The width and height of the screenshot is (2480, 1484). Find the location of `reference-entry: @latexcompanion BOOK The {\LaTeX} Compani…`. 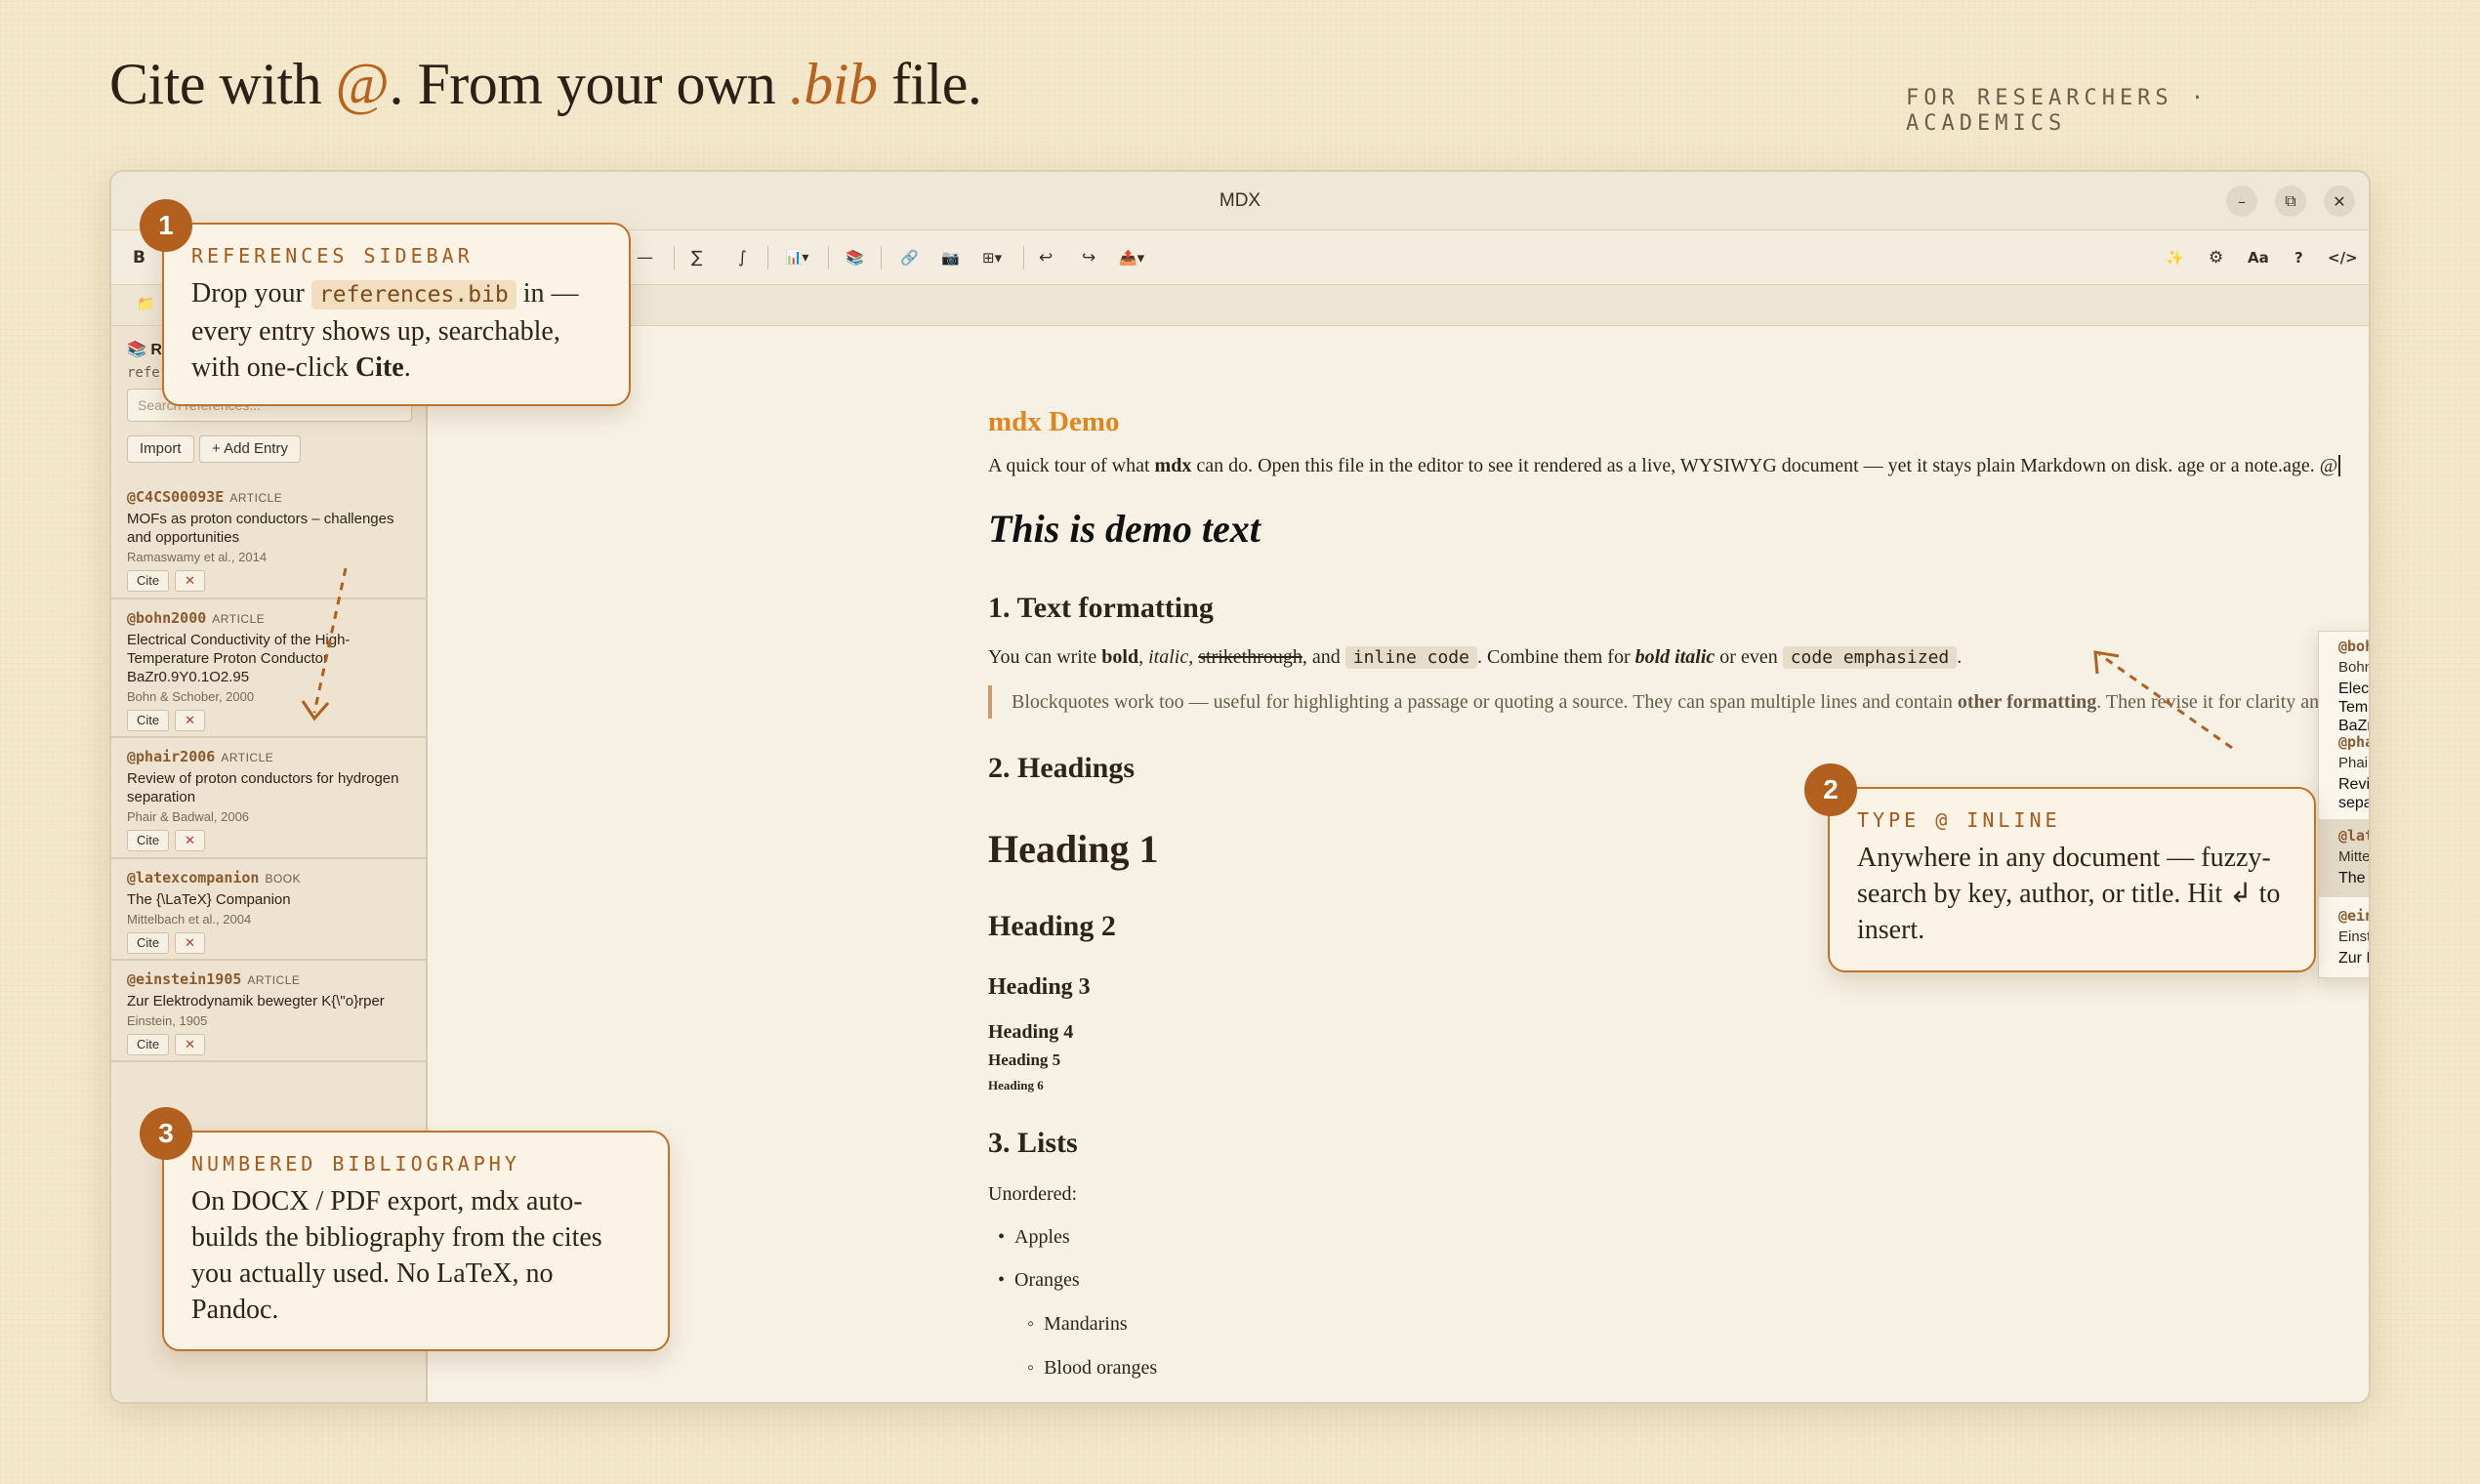

reference-entry: @latexcompanion BOOK The {\LaTeX} Compani… is located at coordinates (268, 910).